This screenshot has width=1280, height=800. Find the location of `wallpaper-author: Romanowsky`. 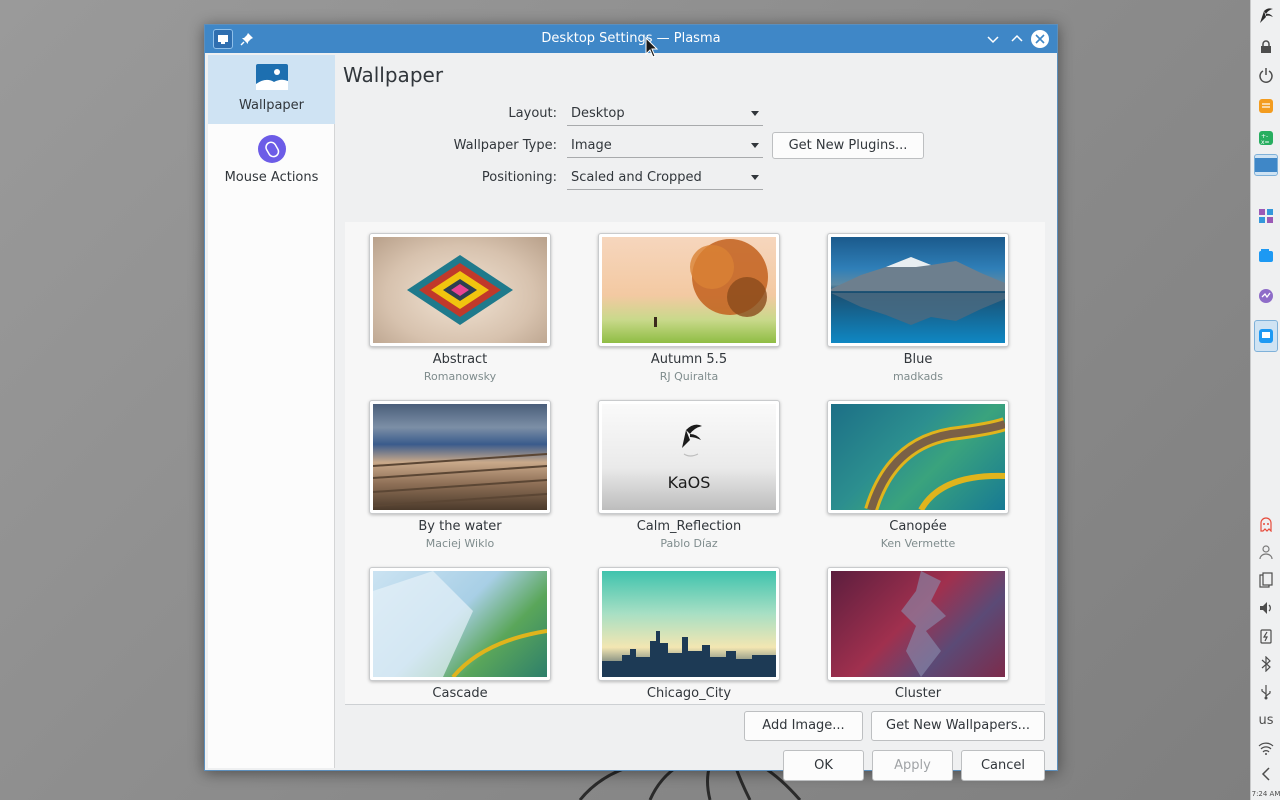

wallpaper-author: Romanowsky is located at coordinates (460, 376).